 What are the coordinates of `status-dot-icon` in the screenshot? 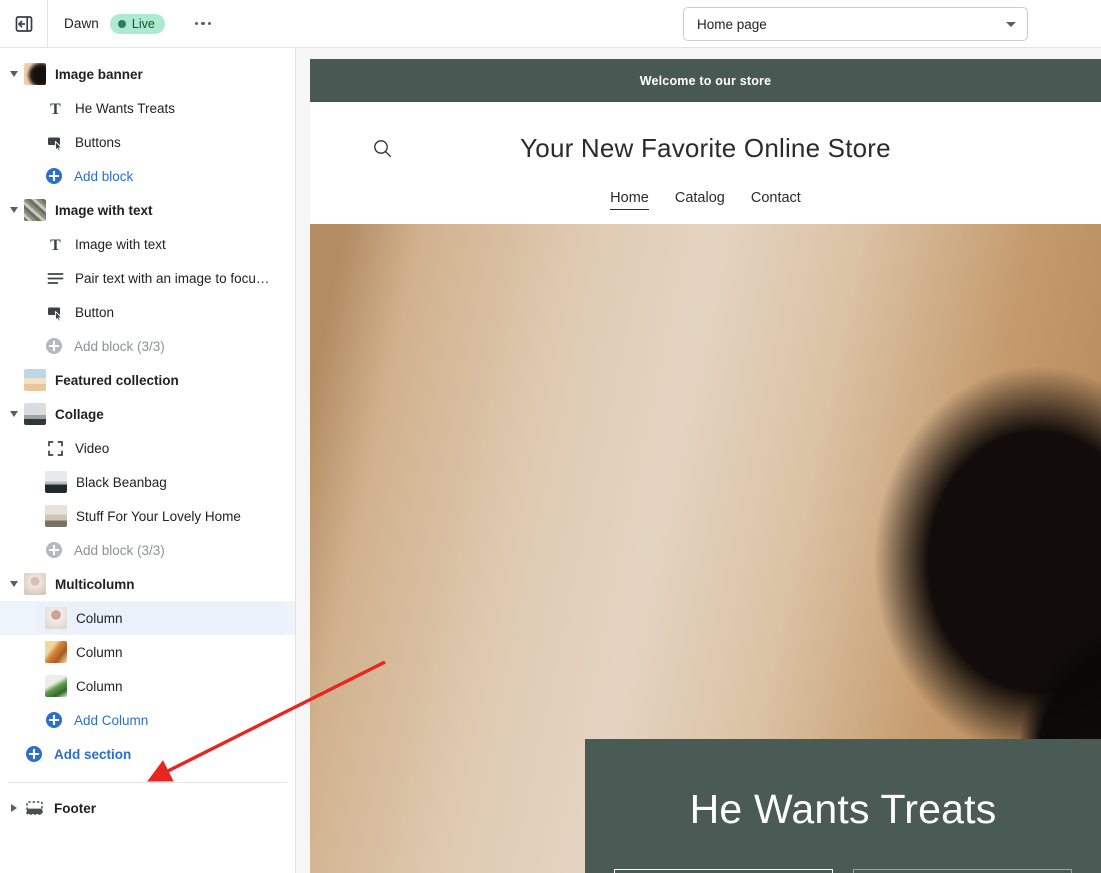 It's located at (121, 23).